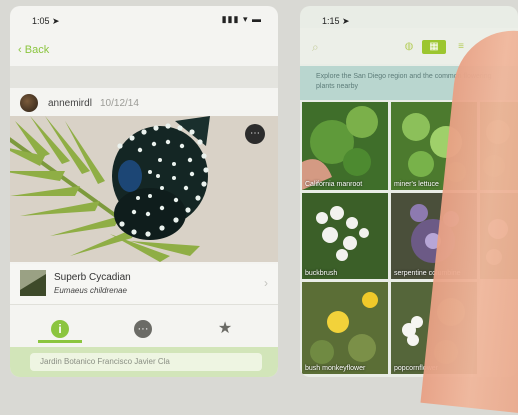  Describe the element at coordinates (315, 47) in the screenshot. I see `search-icon: ⌕` at that location.